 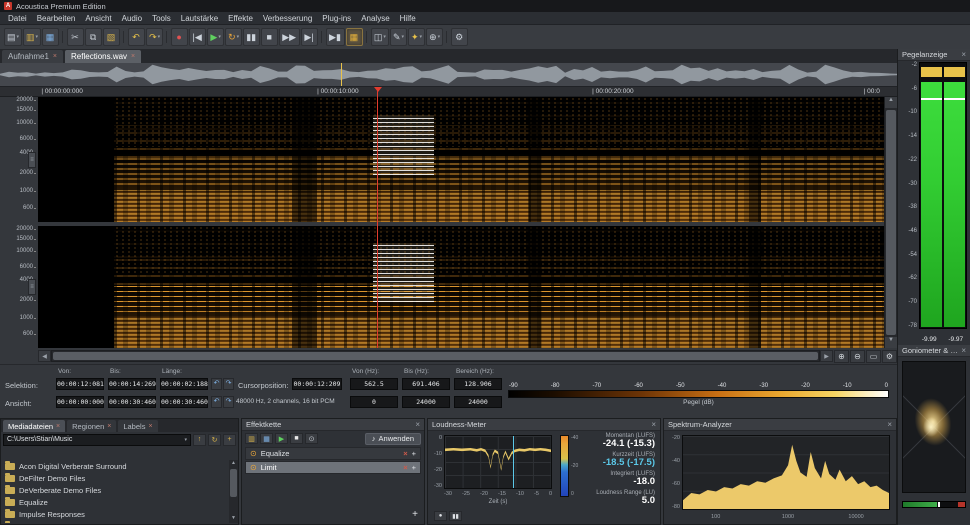 I want to click on save-button: ▦, so click(x=51, y=37).